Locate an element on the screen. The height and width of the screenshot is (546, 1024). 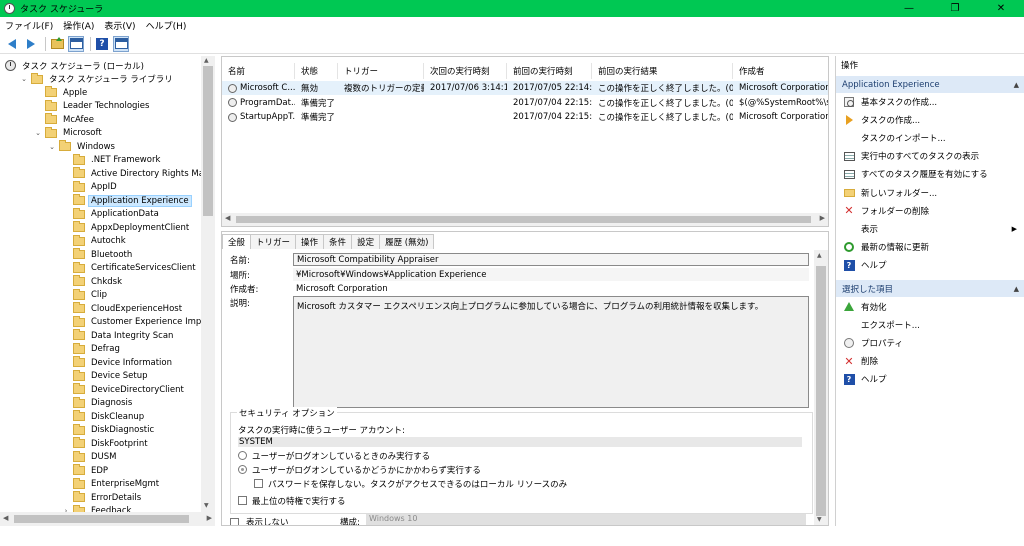
tree-item: EDP is located at coordinates (86, 471).